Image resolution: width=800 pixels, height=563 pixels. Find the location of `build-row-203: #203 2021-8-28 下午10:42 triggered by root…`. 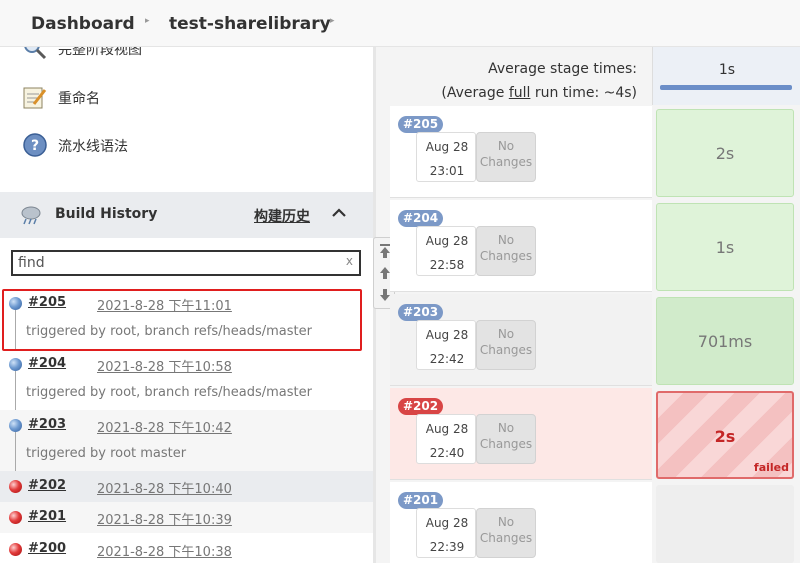

build-row-203: #203 2021-8-28 下午10:42 triggered by root… is located at coordinates (186, 440).